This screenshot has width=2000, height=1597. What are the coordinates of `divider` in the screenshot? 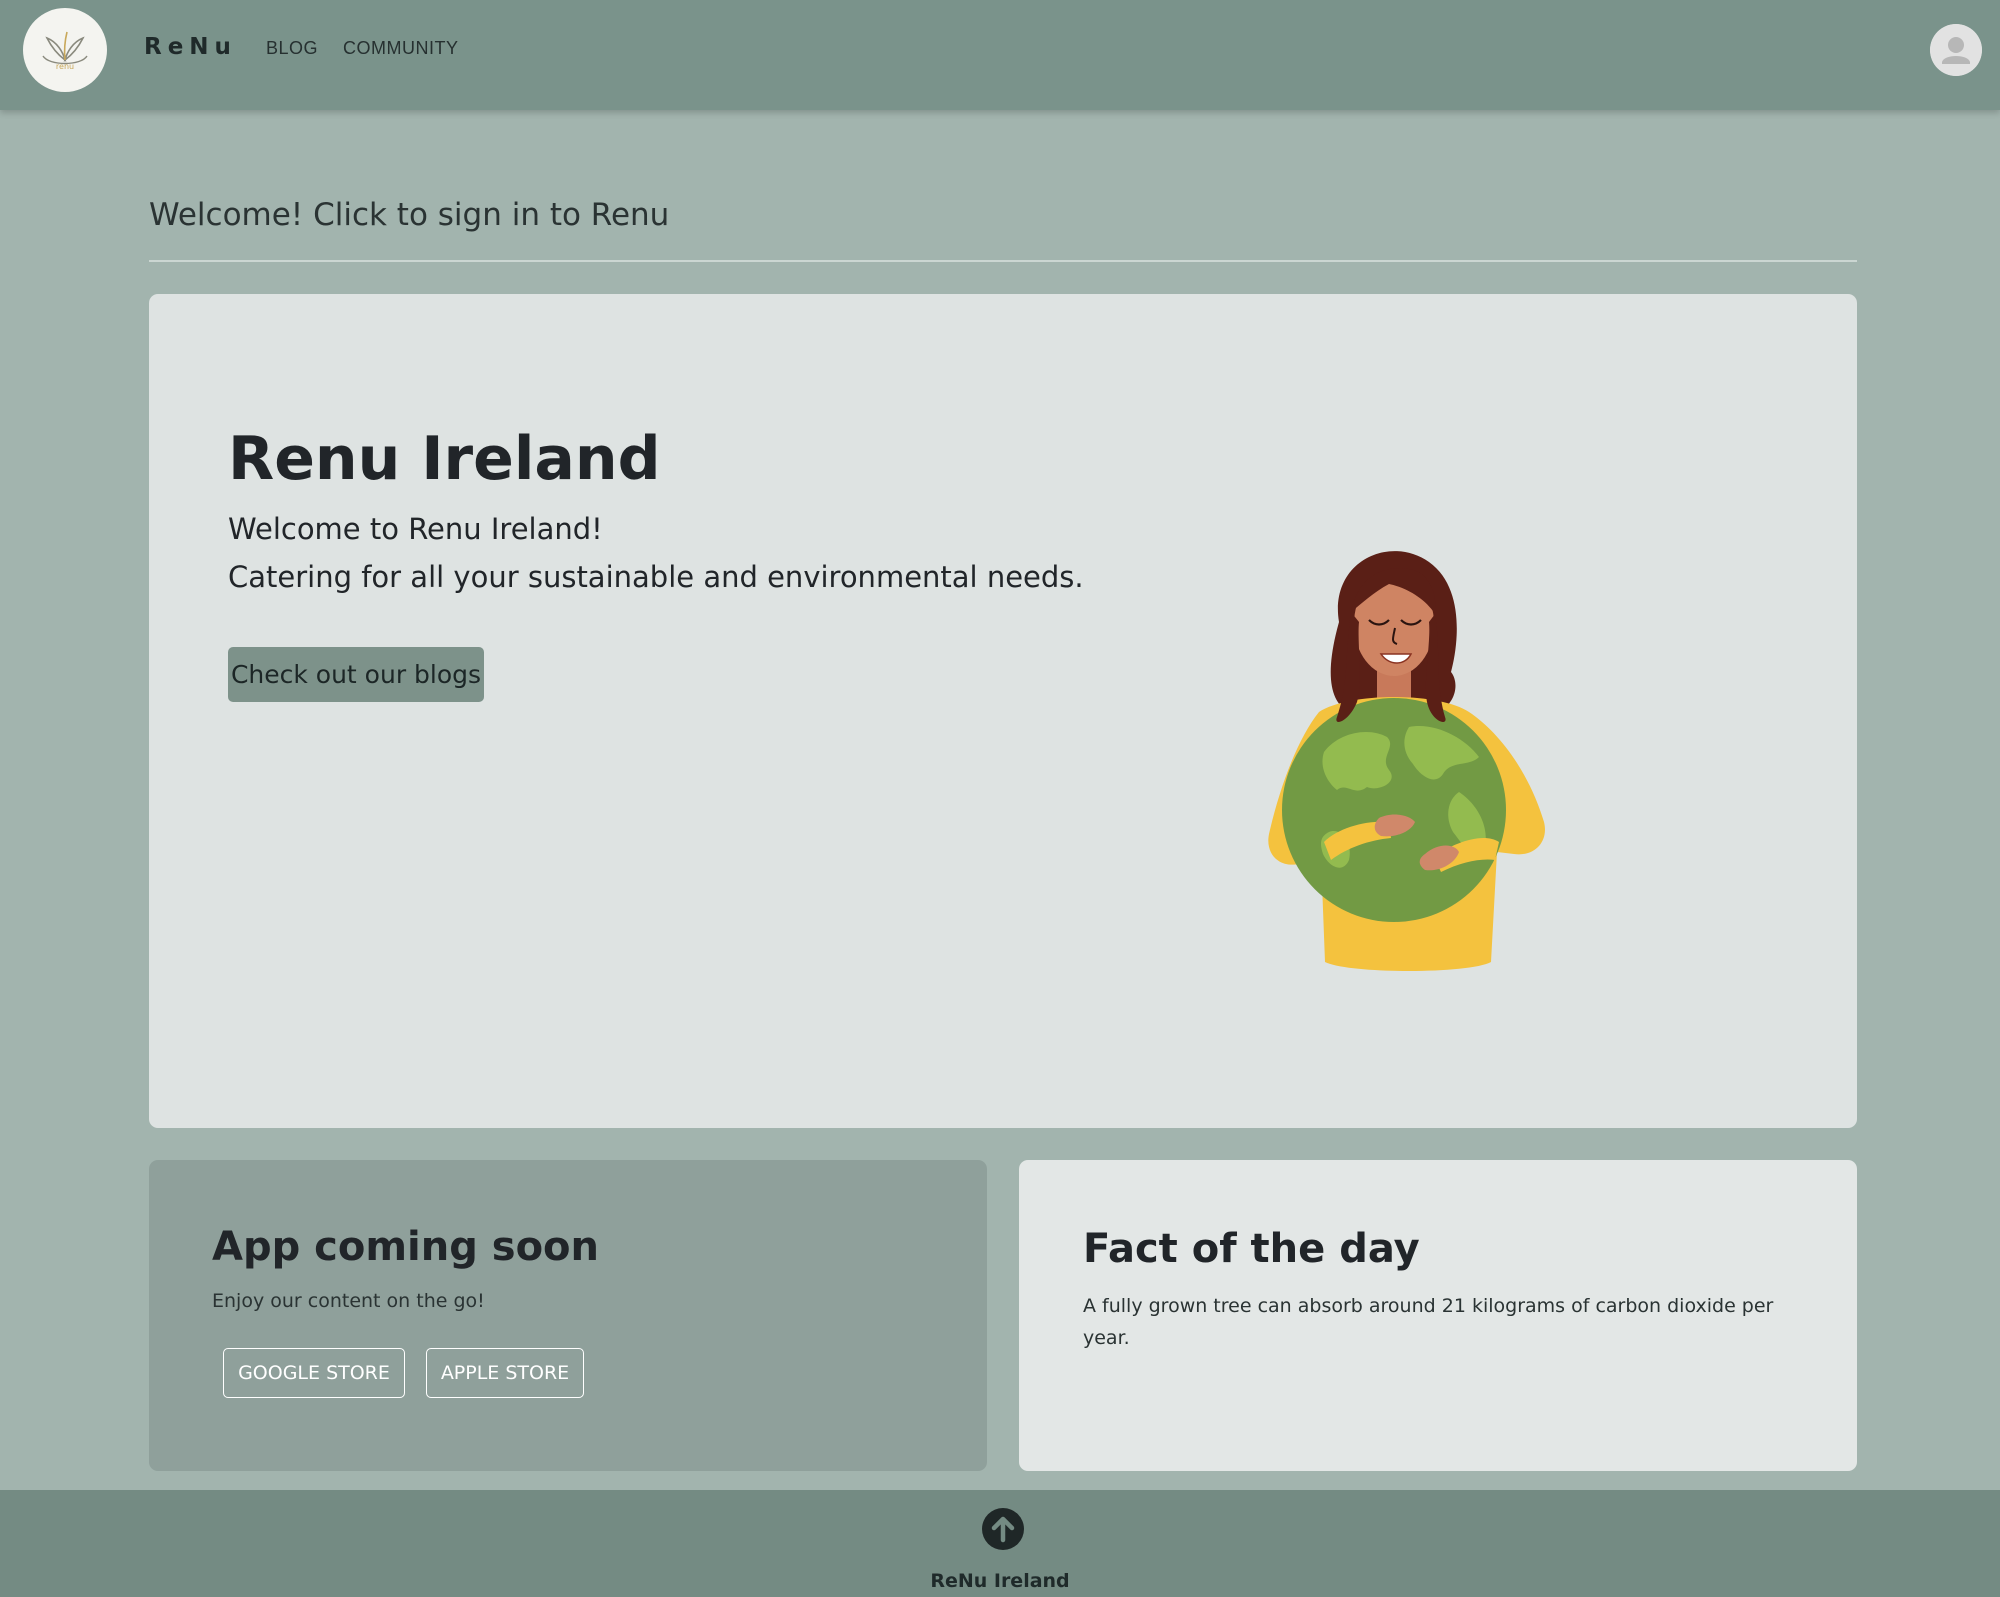 It's located at (1003, 261).